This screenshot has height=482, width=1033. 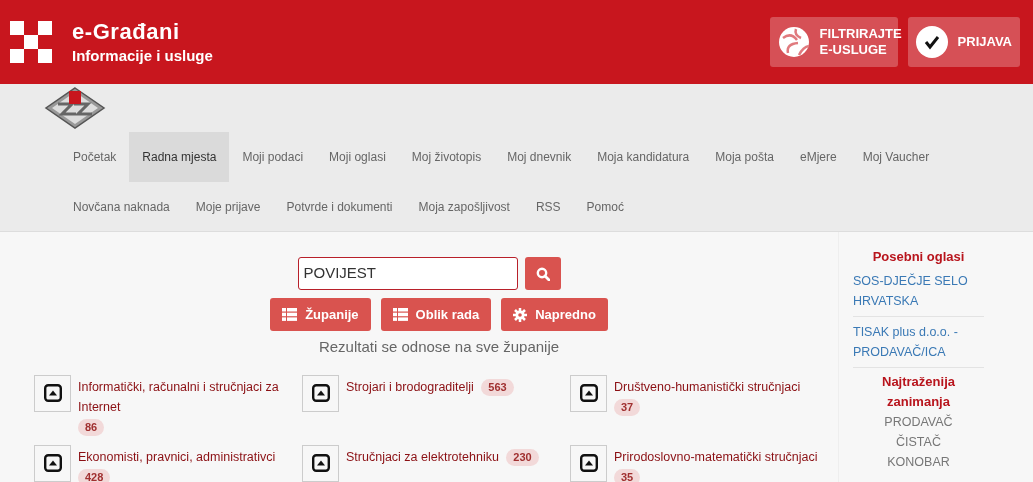 What do you see at coordinates (273, 157) in the screenshot?
I see `nav-link: Moji podaci` at bounding box center [273, 157].